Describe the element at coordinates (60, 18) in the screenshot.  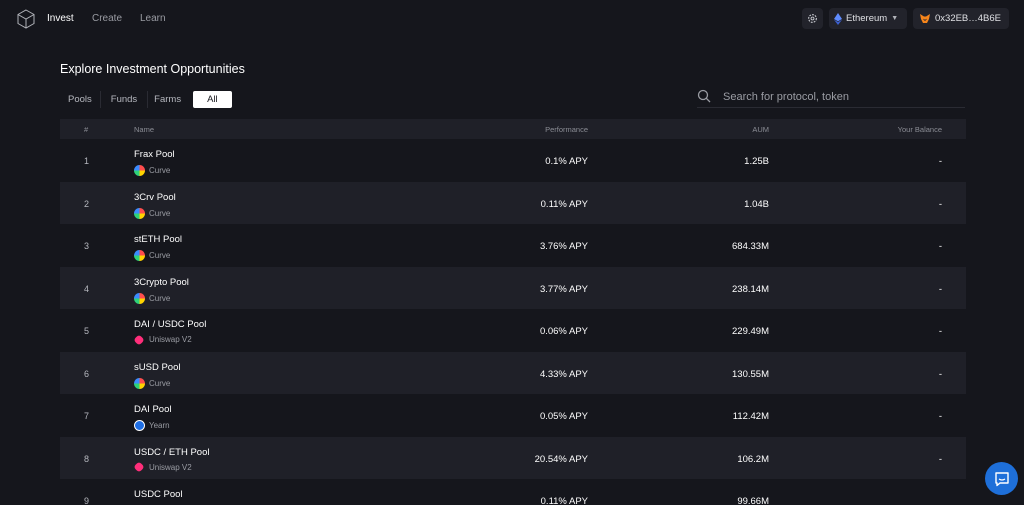
I see `nav-invest-link: Invest` at that location.